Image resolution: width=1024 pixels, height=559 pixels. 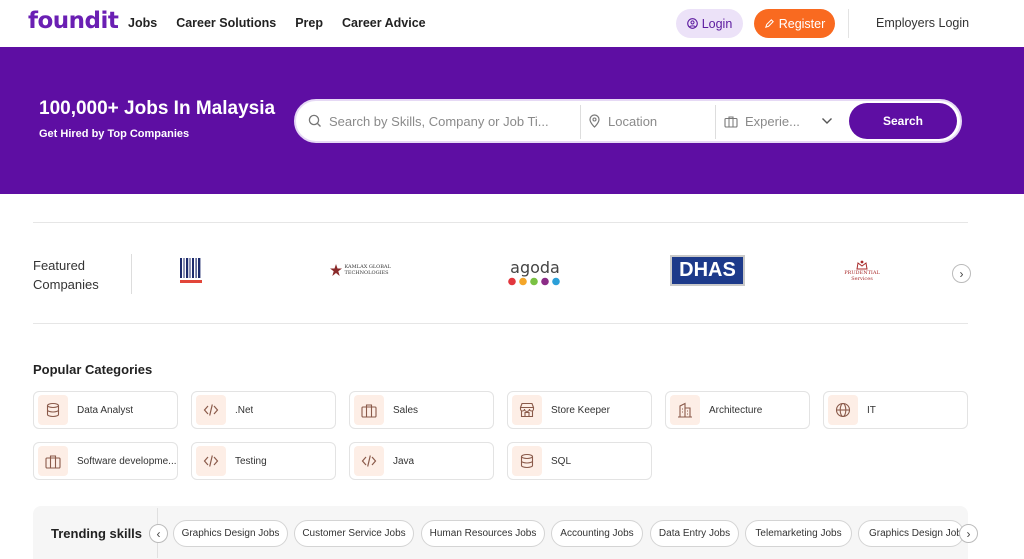 I want to click on nav-prep: Prep, so click(x=309, y=23).